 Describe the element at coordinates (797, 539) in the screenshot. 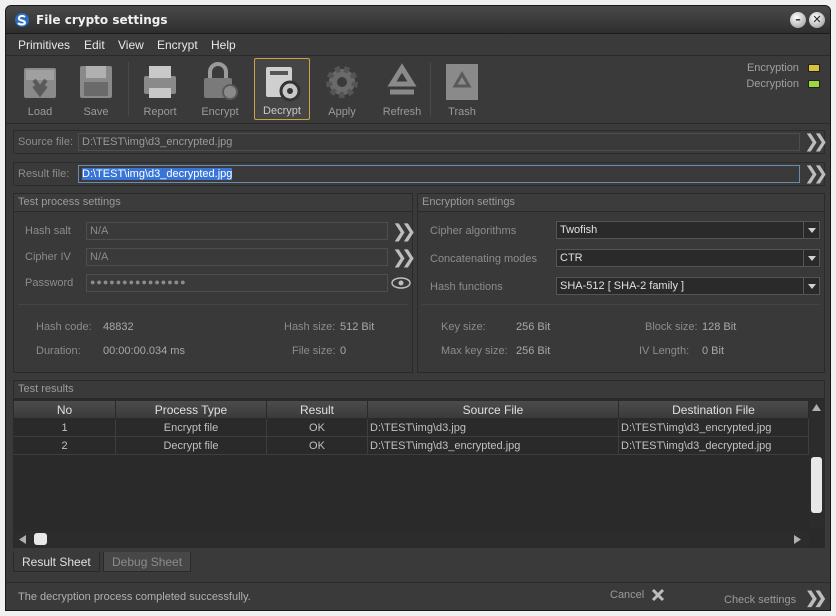

I see `scroll-right-icon` at that location.